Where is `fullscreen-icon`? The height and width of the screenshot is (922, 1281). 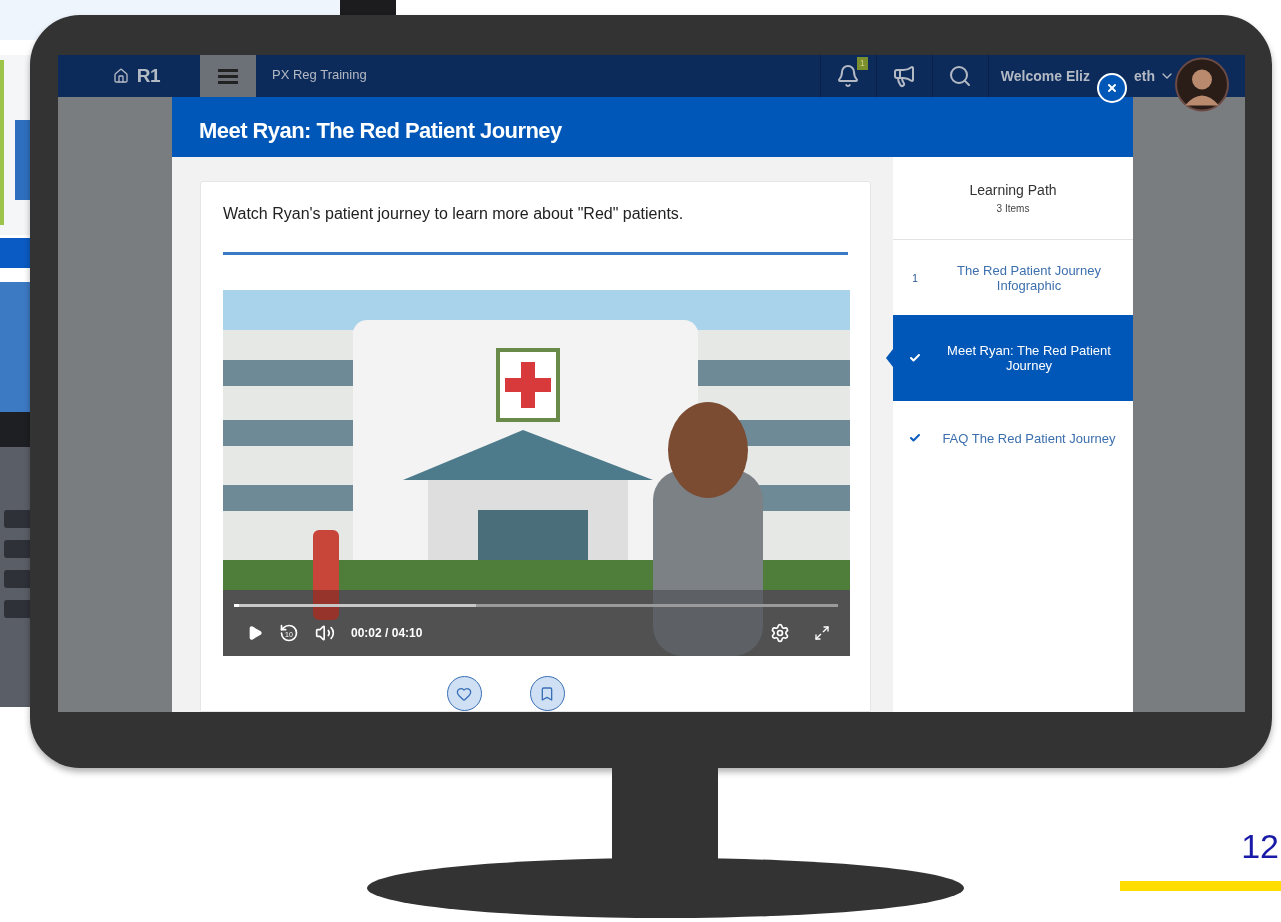 fullscreen-icon is located at coordinates (822, 633).